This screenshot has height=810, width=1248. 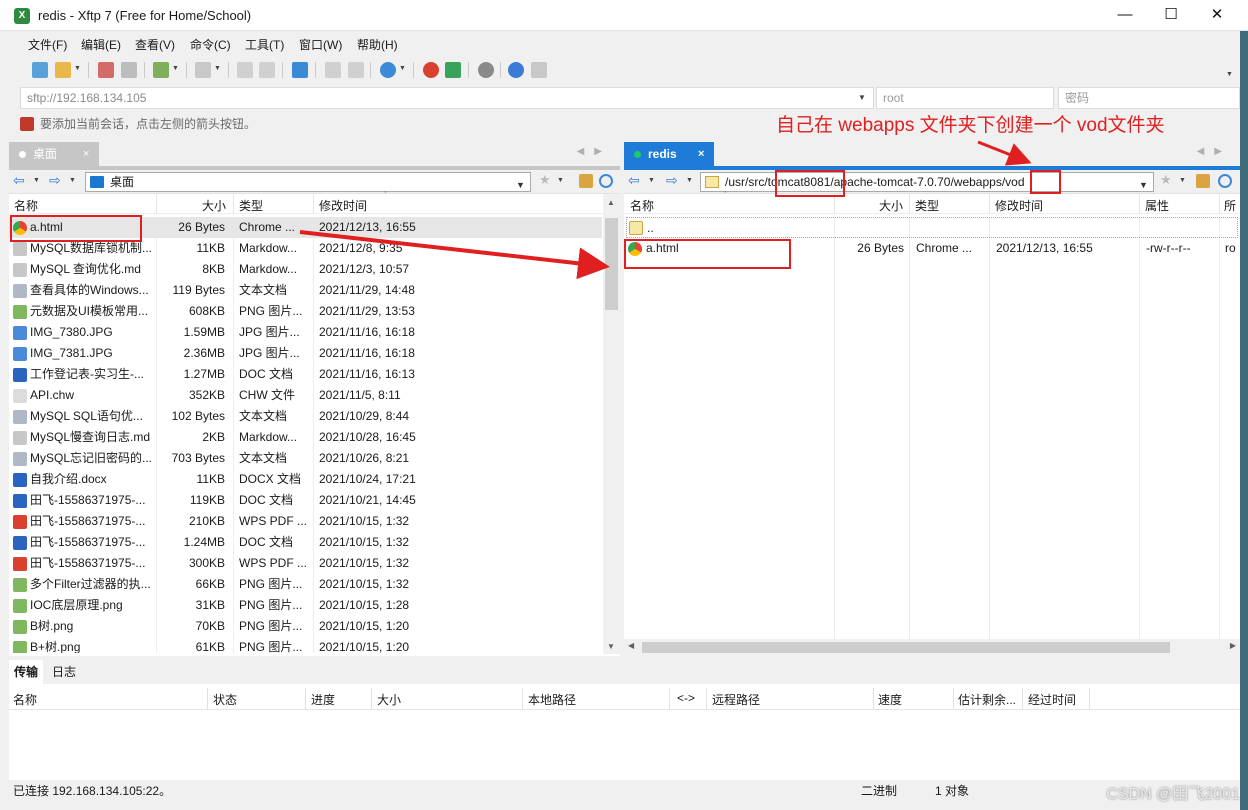 What do you see at coordinates (63, 70) in the screenshot?
I see `open-folder-icon` at bounding box center [63, 70].